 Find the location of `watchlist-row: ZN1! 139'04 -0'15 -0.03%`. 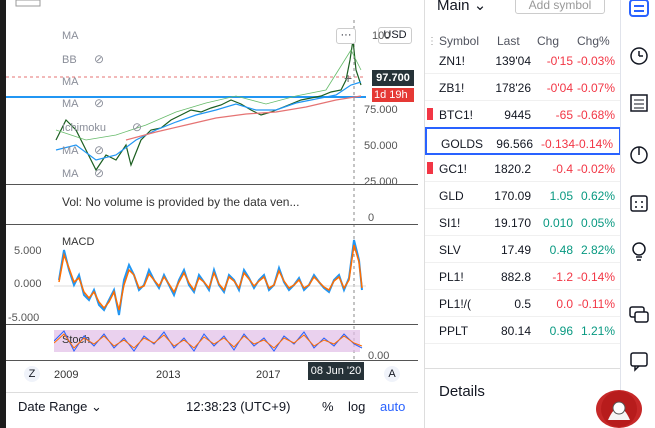

watchlist-row: ZN1! 139'04 -0'15 -0.03% is located at coordinates (523, 60).